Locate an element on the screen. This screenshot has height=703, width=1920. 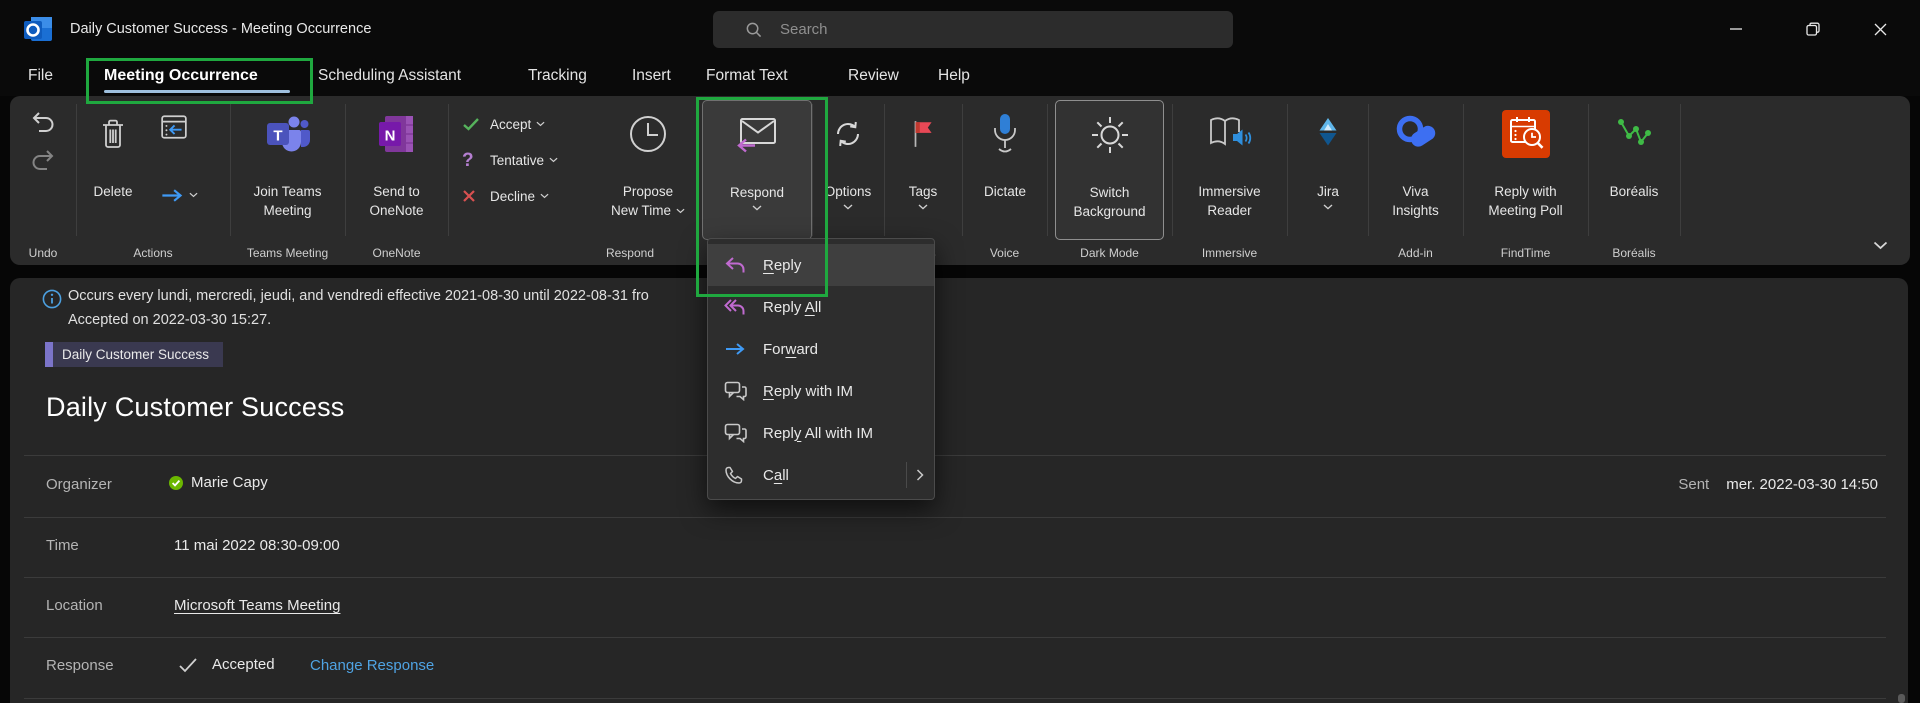
switch-background-label-1: Switch is located at coordinates (1109, 192).